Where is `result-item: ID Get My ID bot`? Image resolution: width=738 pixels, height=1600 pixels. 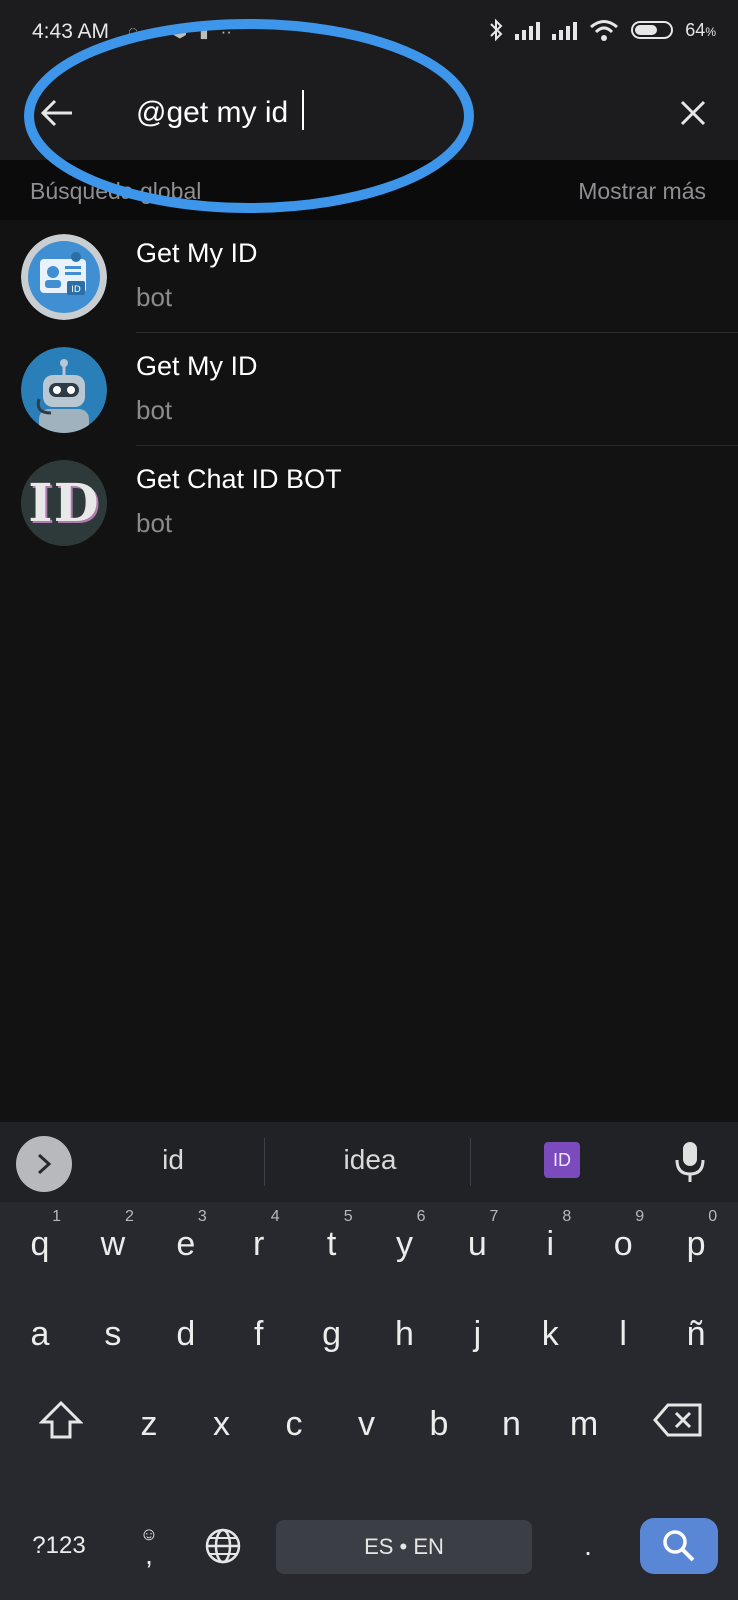 result-item: ID Get My ID bot is located at coordinates (369, 276).